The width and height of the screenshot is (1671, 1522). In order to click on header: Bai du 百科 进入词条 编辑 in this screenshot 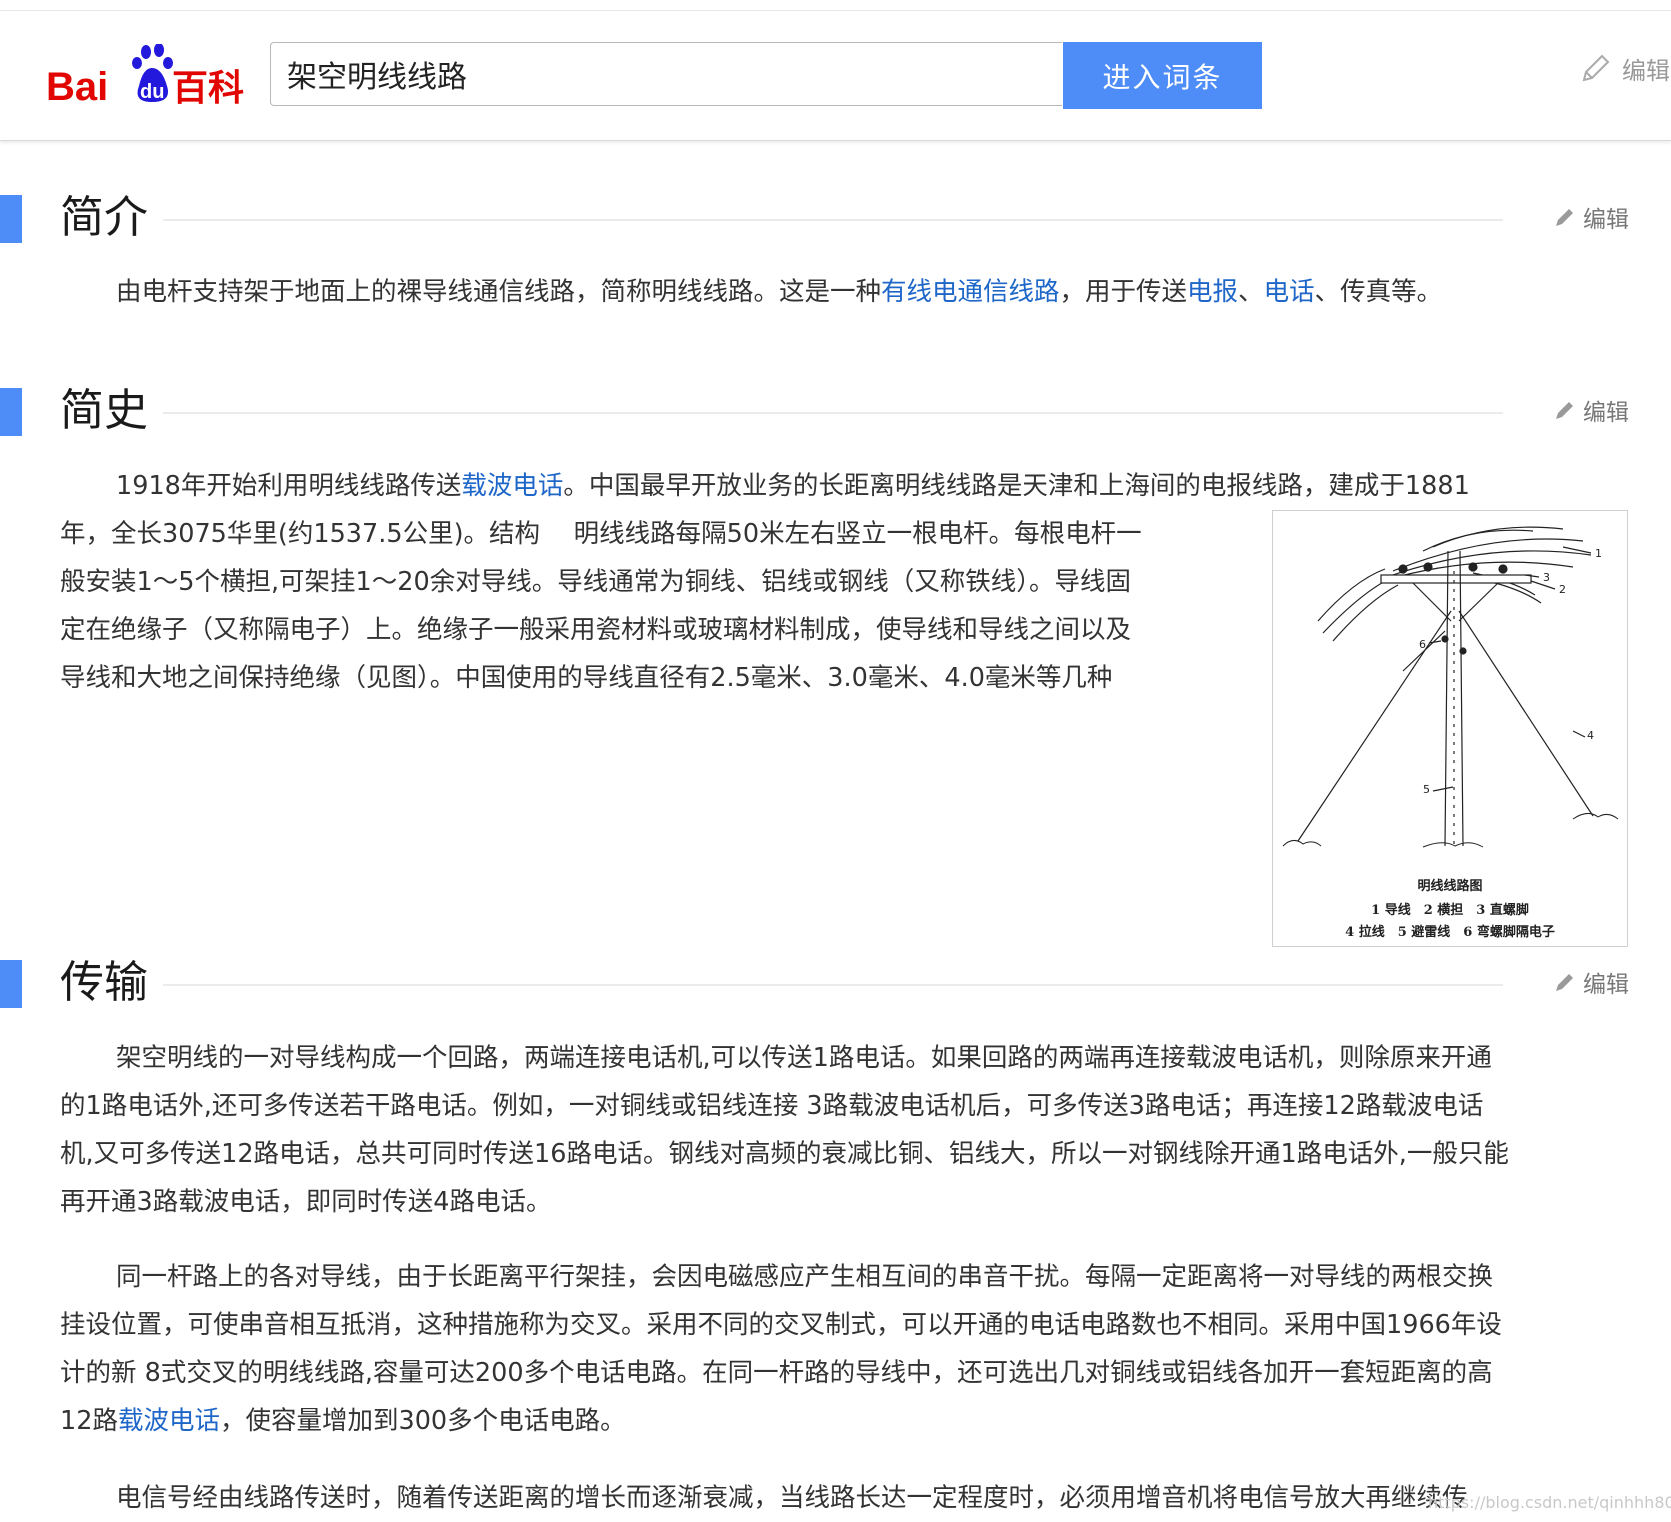, I will do `click(835, 76)`.